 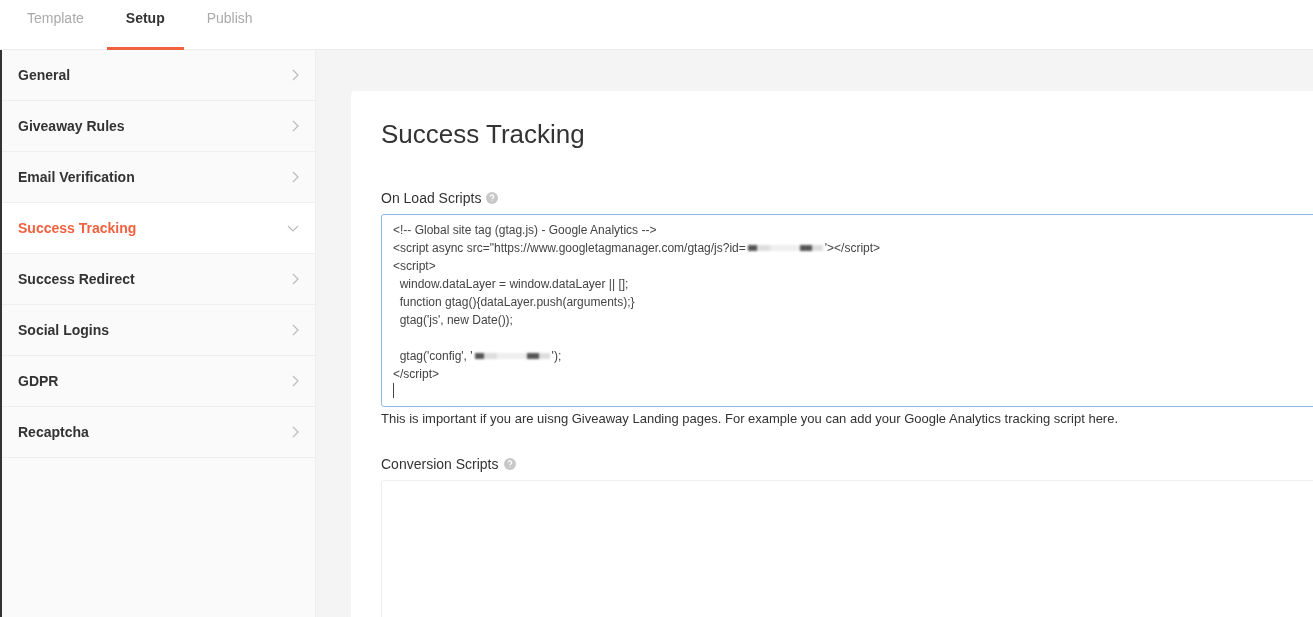 What do you see at coordinates (435, 356) in the screenshot?
I see `code-line: gtag('config', '` at bounding box center [435, 356].